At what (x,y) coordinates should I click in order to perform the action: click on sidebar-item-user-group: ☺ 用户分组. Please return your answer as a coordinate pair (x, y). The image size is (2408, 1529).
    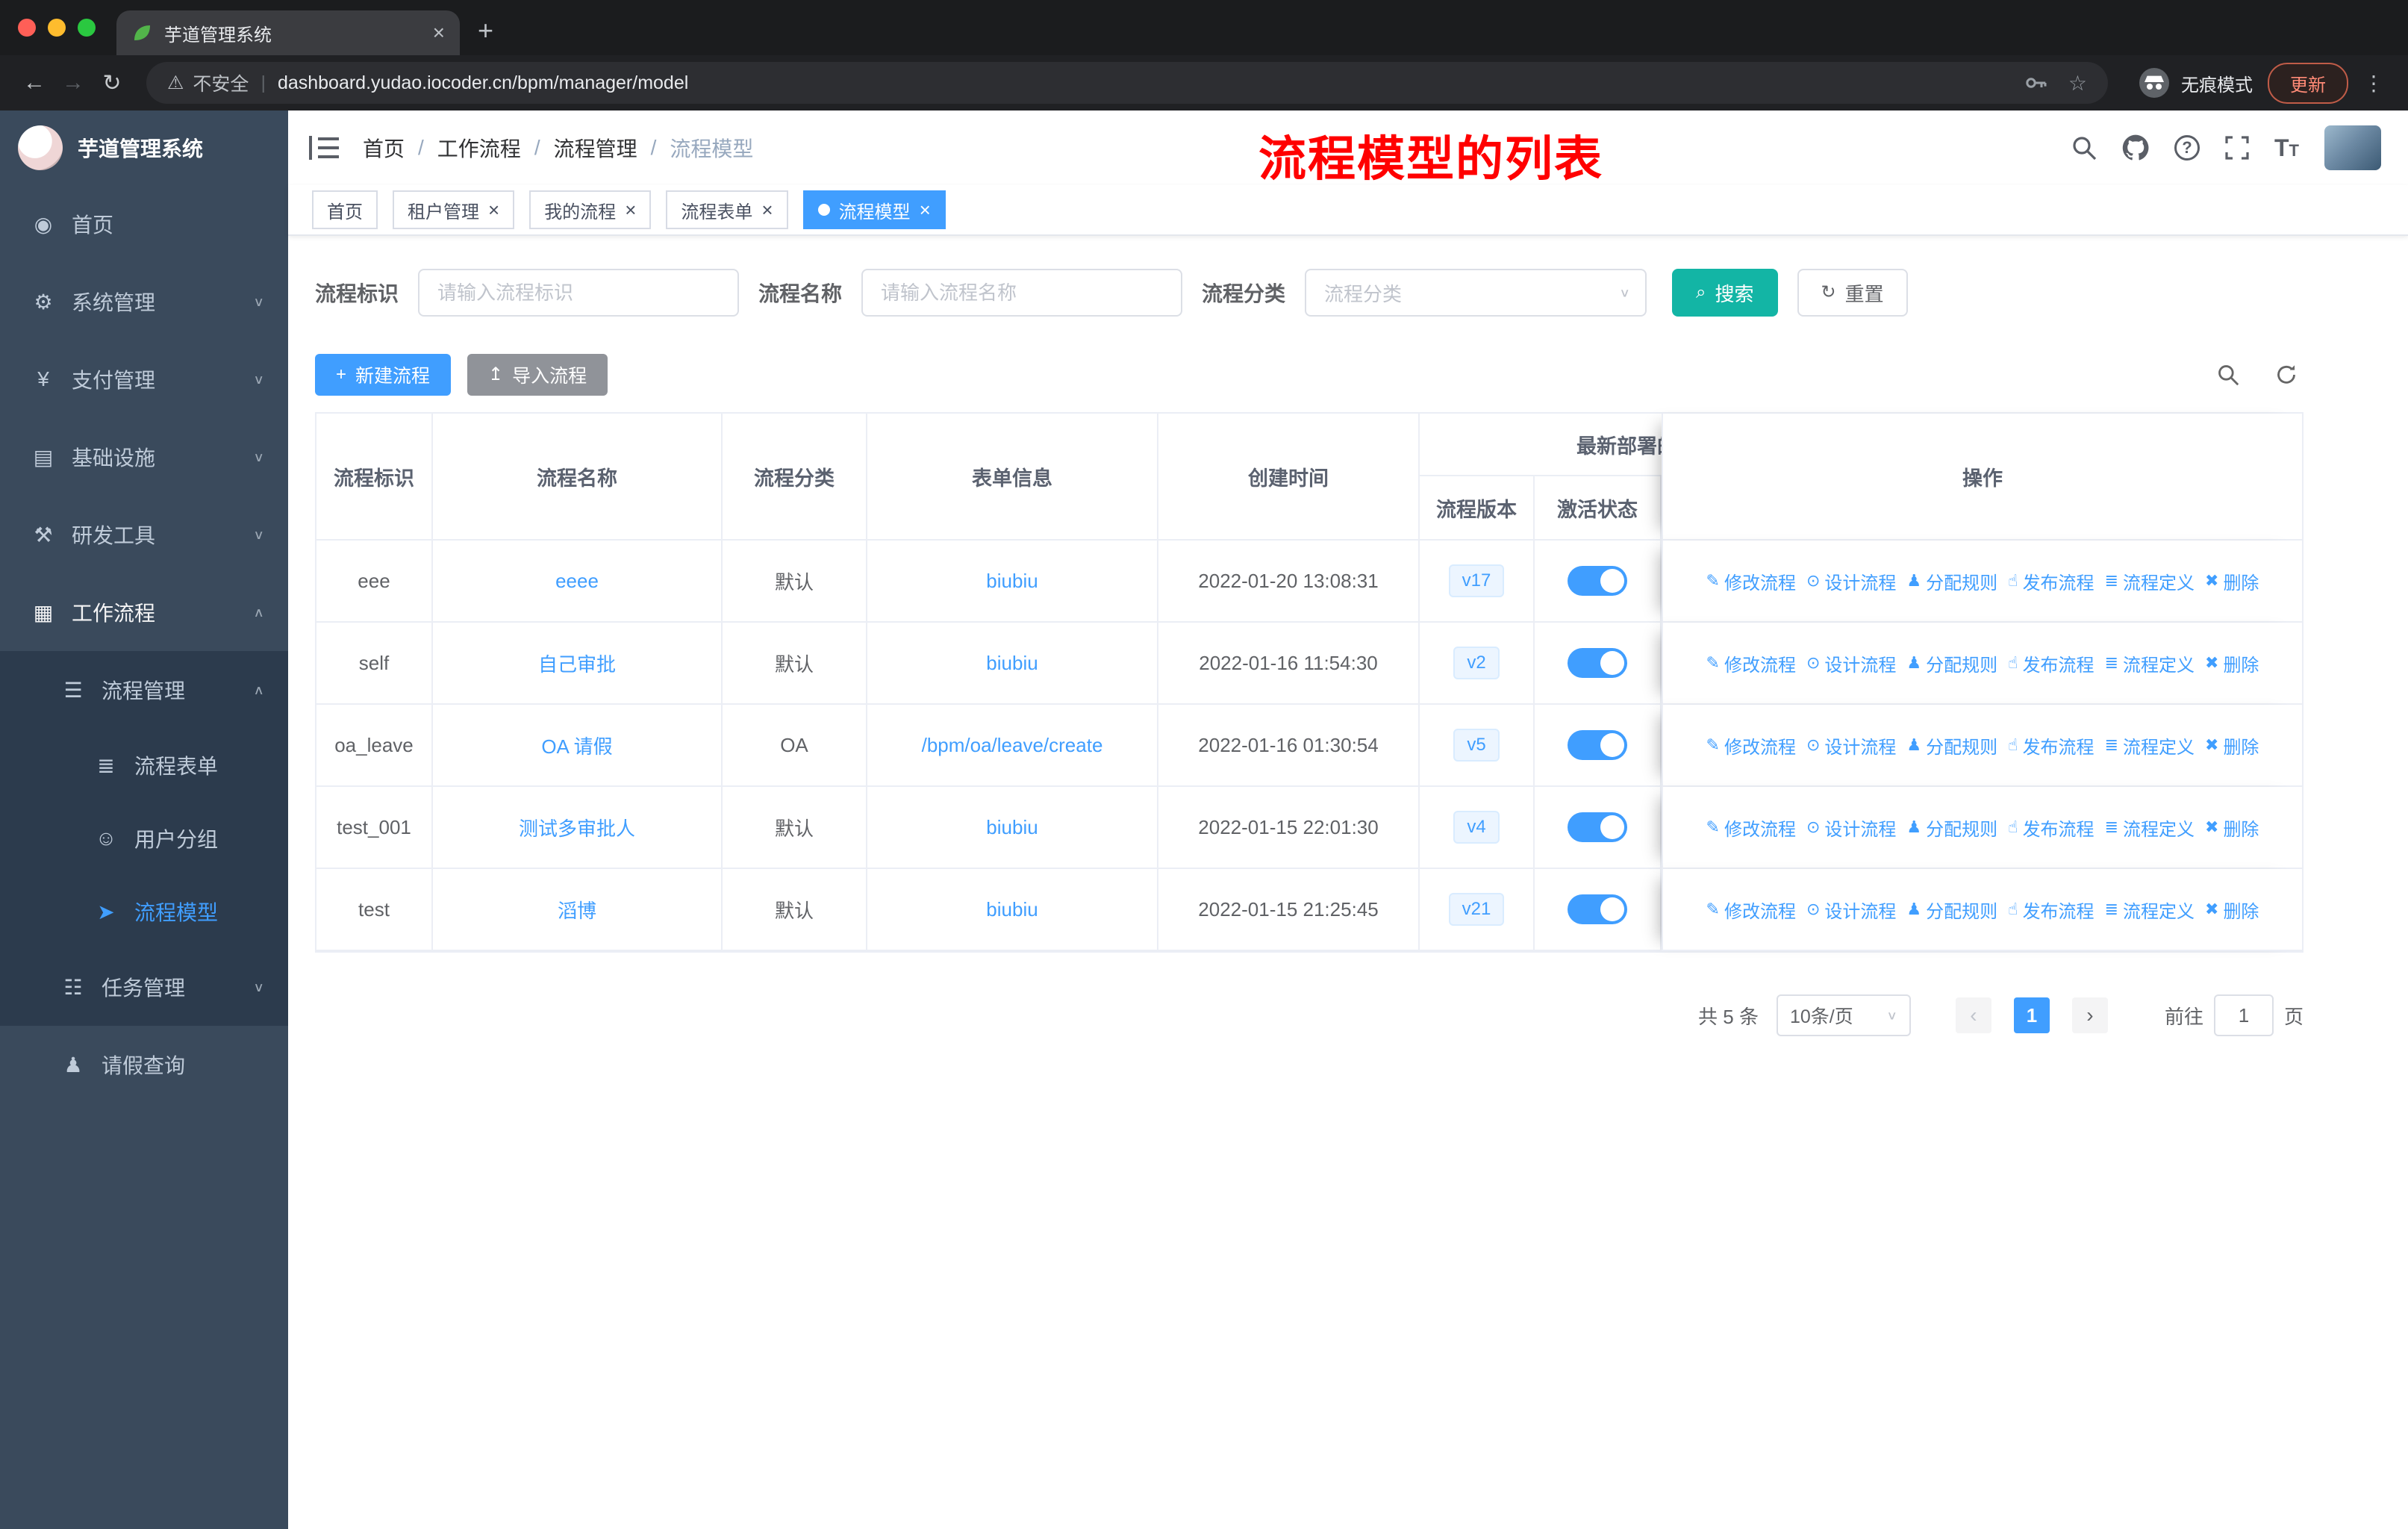
    Looking at the image, I should click on (144, 839).